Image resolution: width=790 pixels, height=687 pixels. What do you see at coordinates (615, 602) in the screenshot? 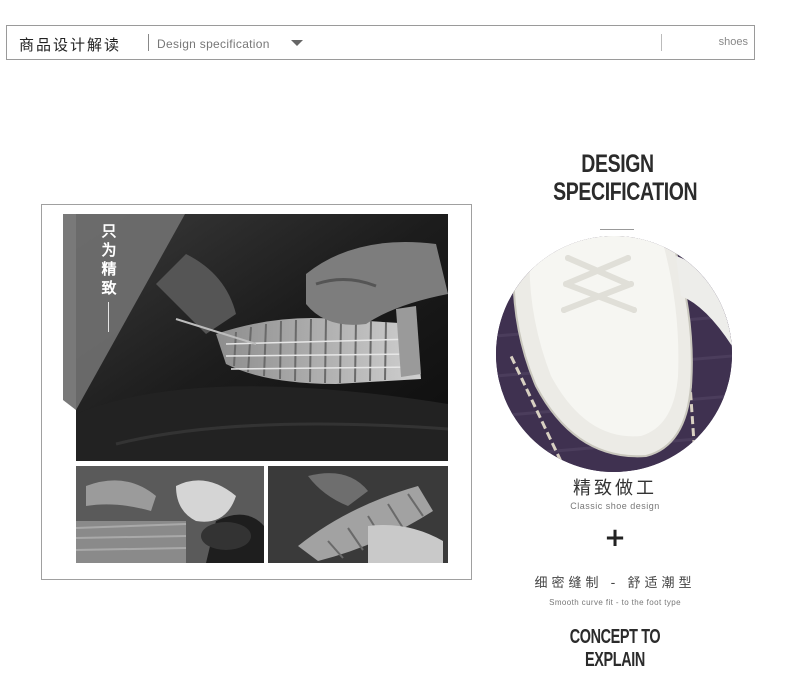
I see `sewing-subtitle-en: Smooth curve fit - to the foot type` at bounding box center [615, 602].